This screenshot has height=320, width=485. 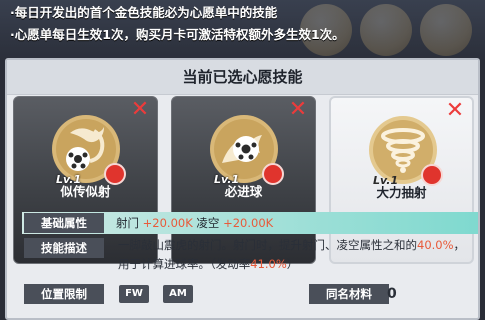 I want to click on position-limit-label: 位置限制, so click(x=64, y=294).